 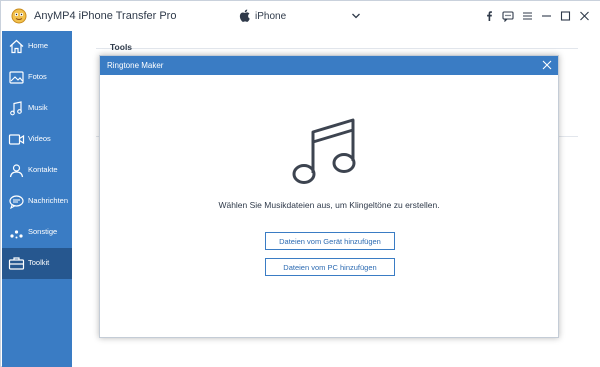 I want to click on sidebar-item-photos: Fotos, so click(x=37, y=77).